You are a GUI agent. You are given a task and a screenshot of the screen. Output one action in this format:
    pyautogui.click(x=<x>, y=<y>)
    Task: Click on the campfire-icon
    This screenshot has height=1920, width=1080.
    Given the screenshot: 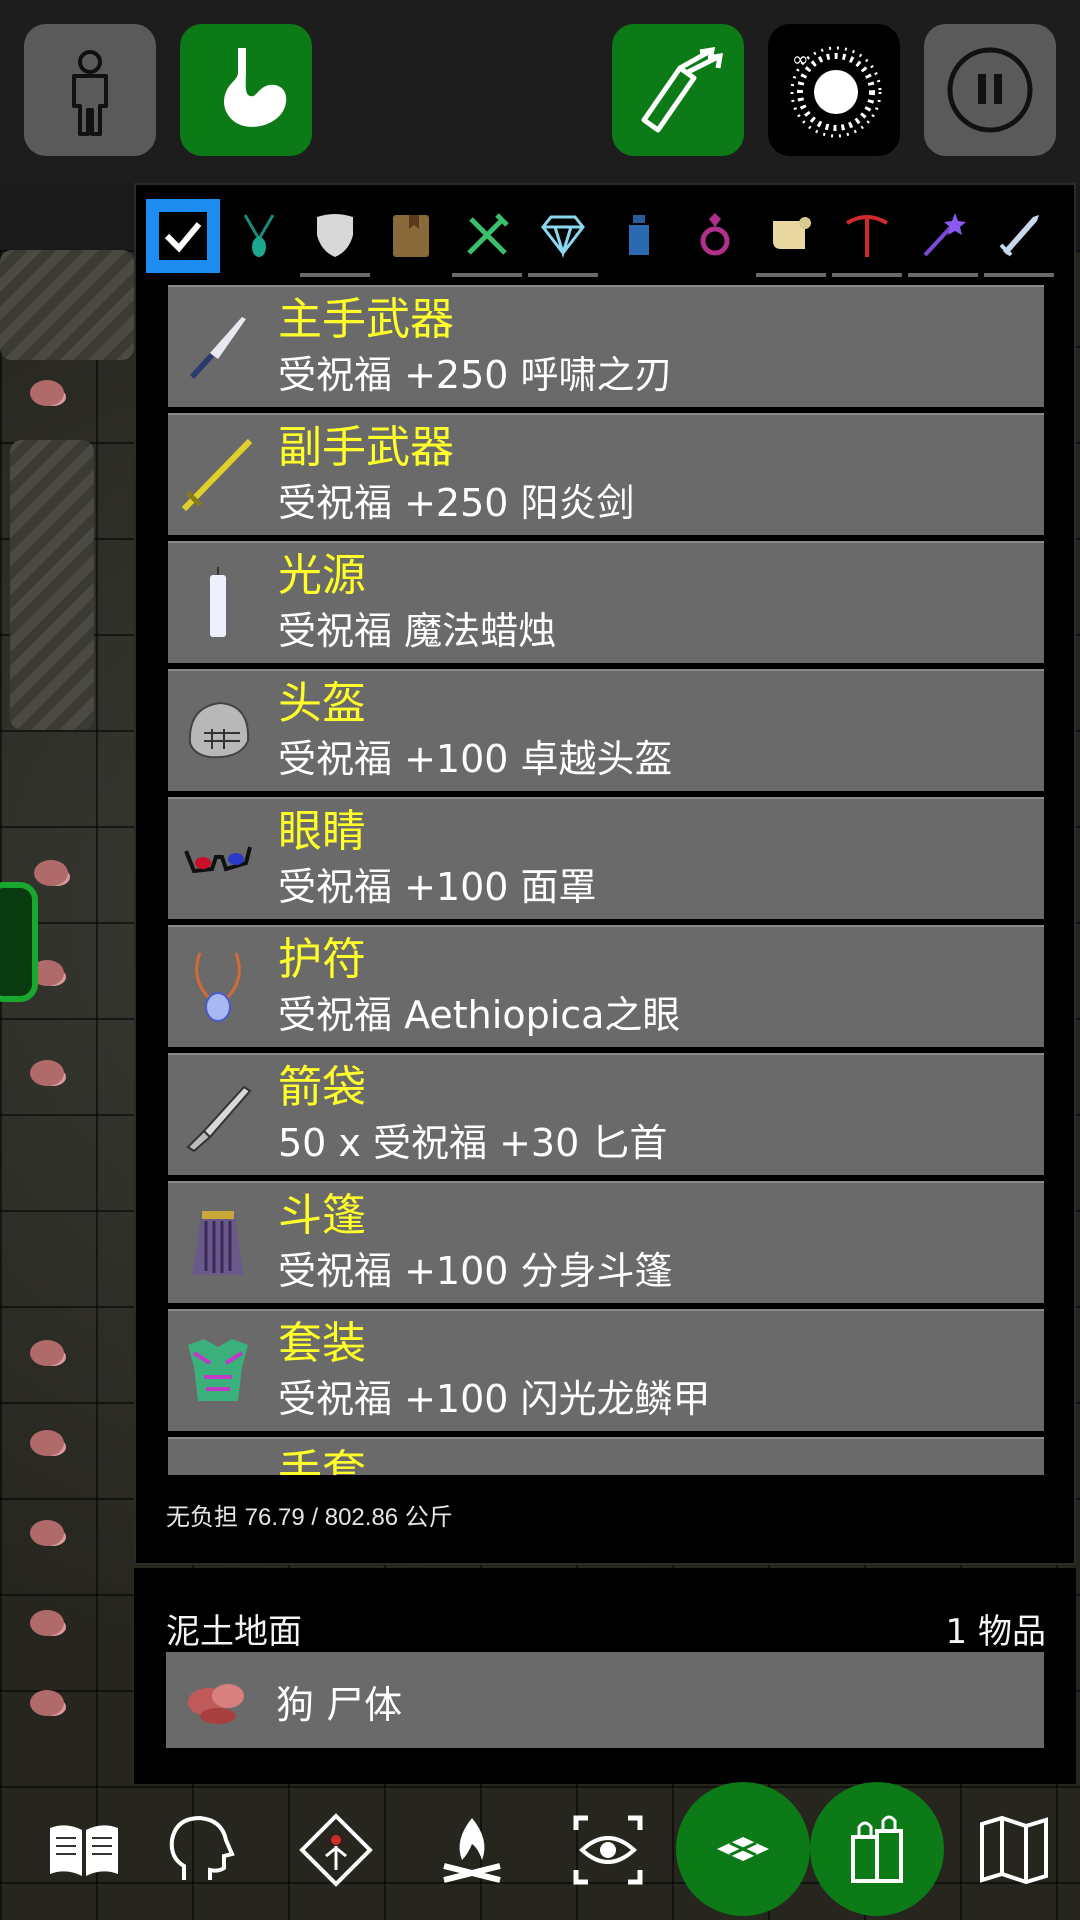 What is the action you would take?
    pyautogui.click(x=472, y=1850)
    